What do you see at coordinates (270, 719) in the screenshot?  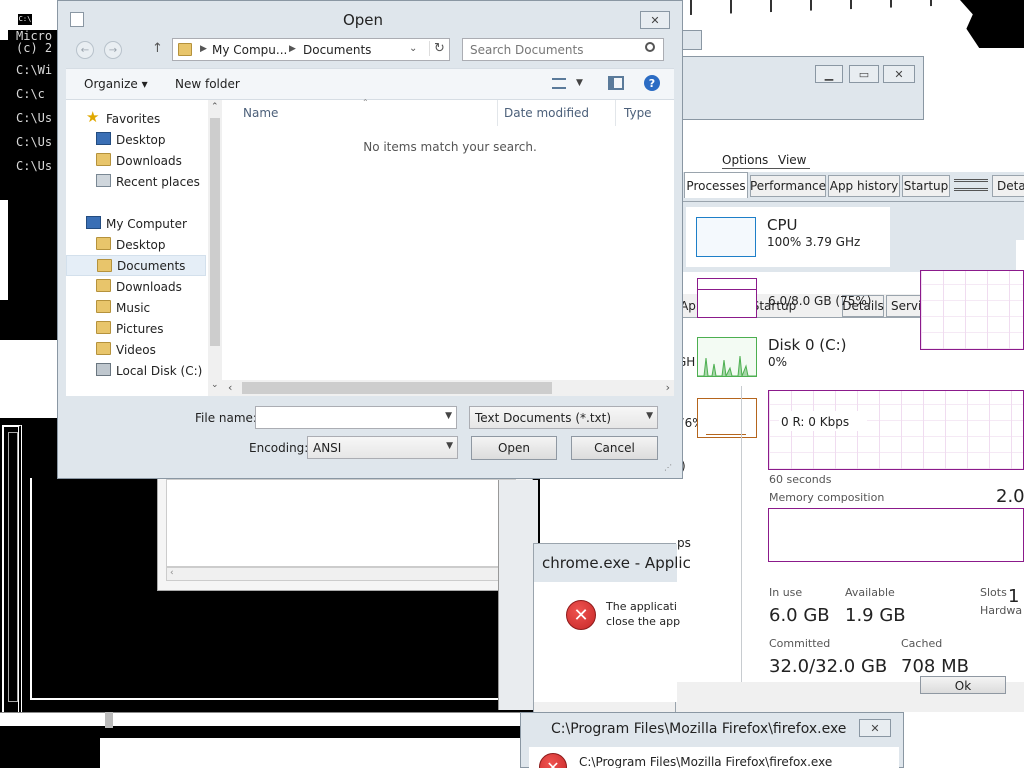 I see `artifact-bottom-strip` at bounding box center [270, 719].